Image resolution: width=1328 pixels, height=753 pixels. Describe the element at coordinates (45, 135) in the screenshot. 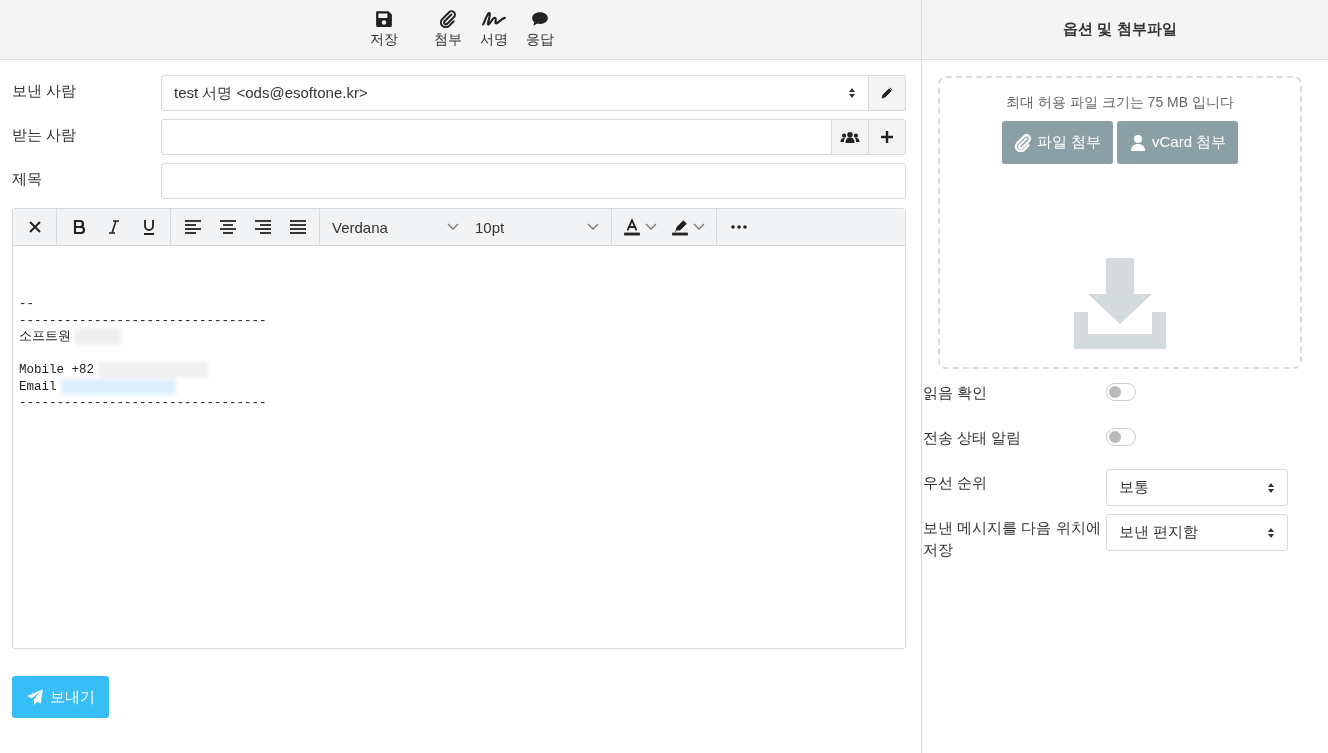

I see `field-label: 받는 사람` at that location.